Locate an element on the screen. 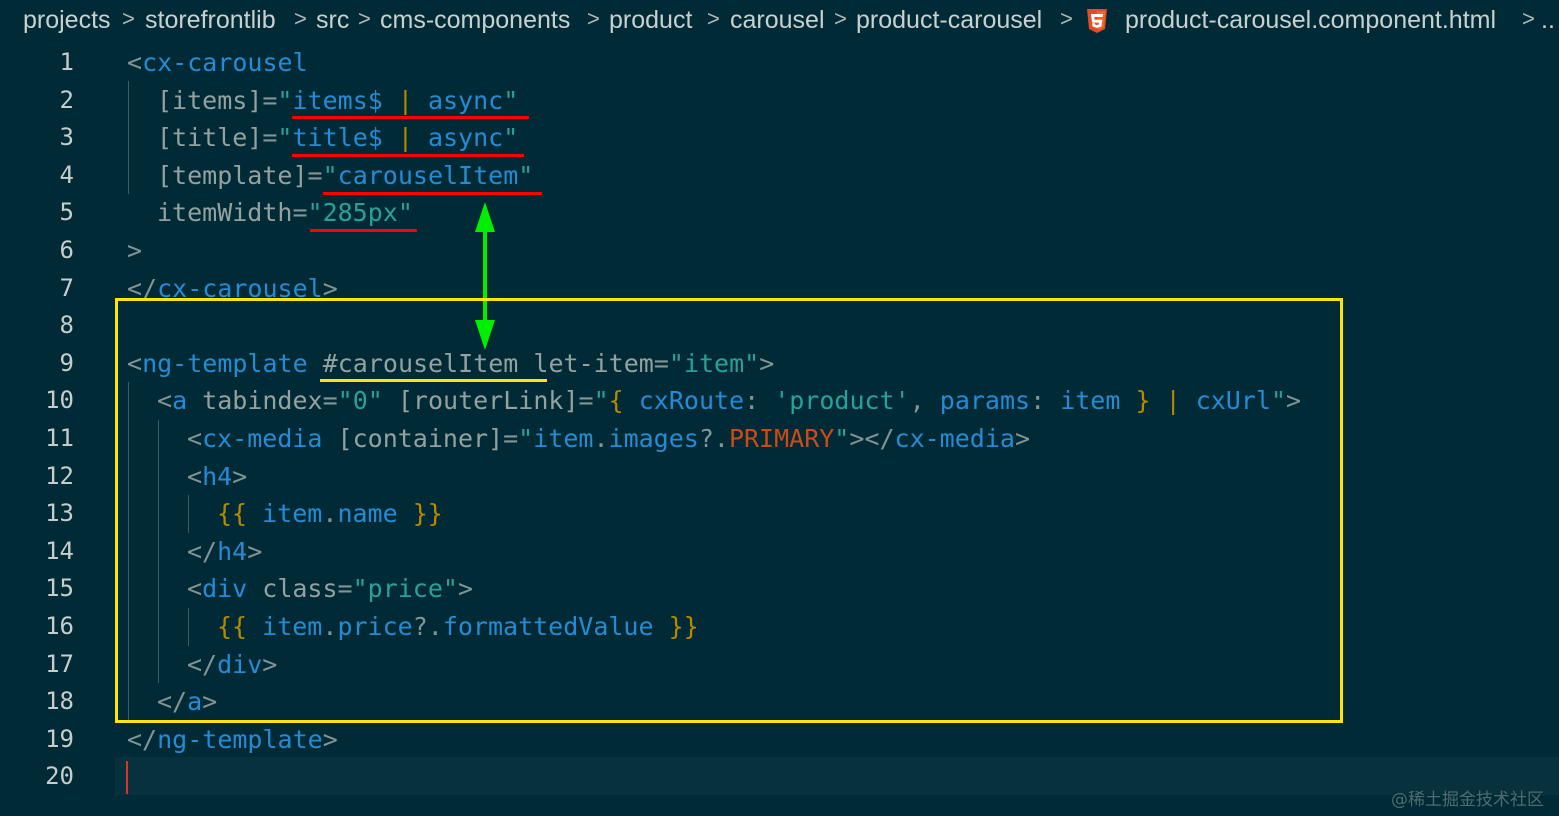  watermark: @稀土掘金技术社区 is located at coordinates (1467, 800).